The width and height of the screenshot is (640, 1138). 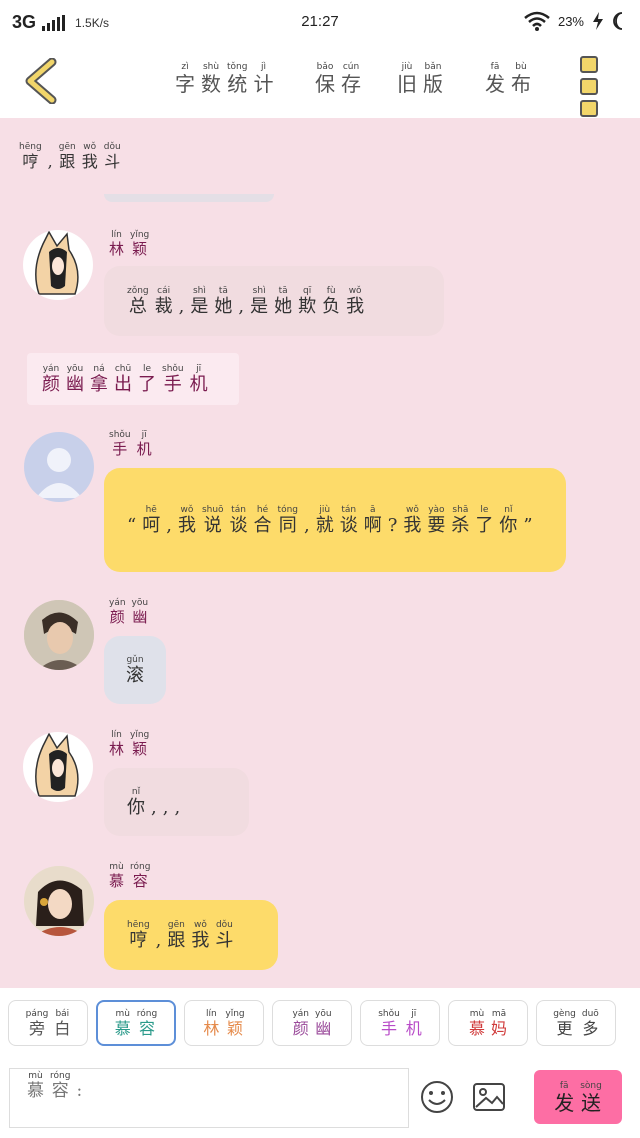 I want to click on pinyin: chū, so click(x=123, y=368).